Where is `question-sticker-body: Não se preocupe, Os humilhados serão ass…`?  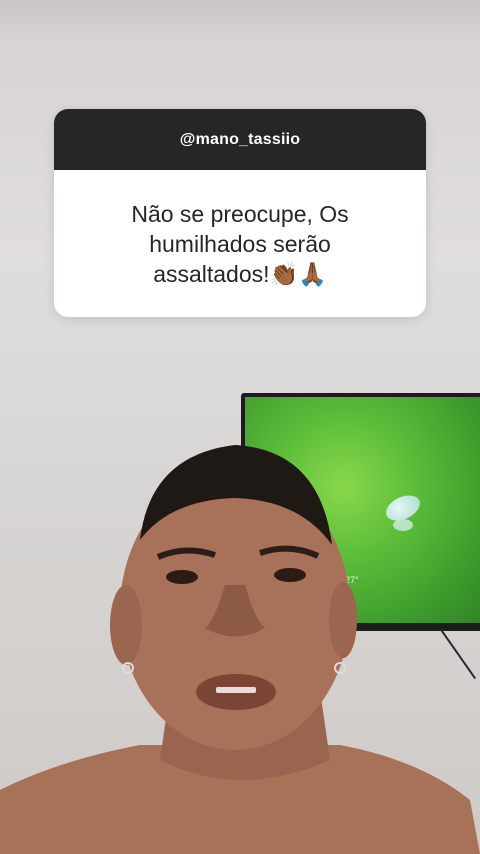 question-sticker-body: Não se preocupe, Os humilhados serão ass… is located at coordinates (240, 243).